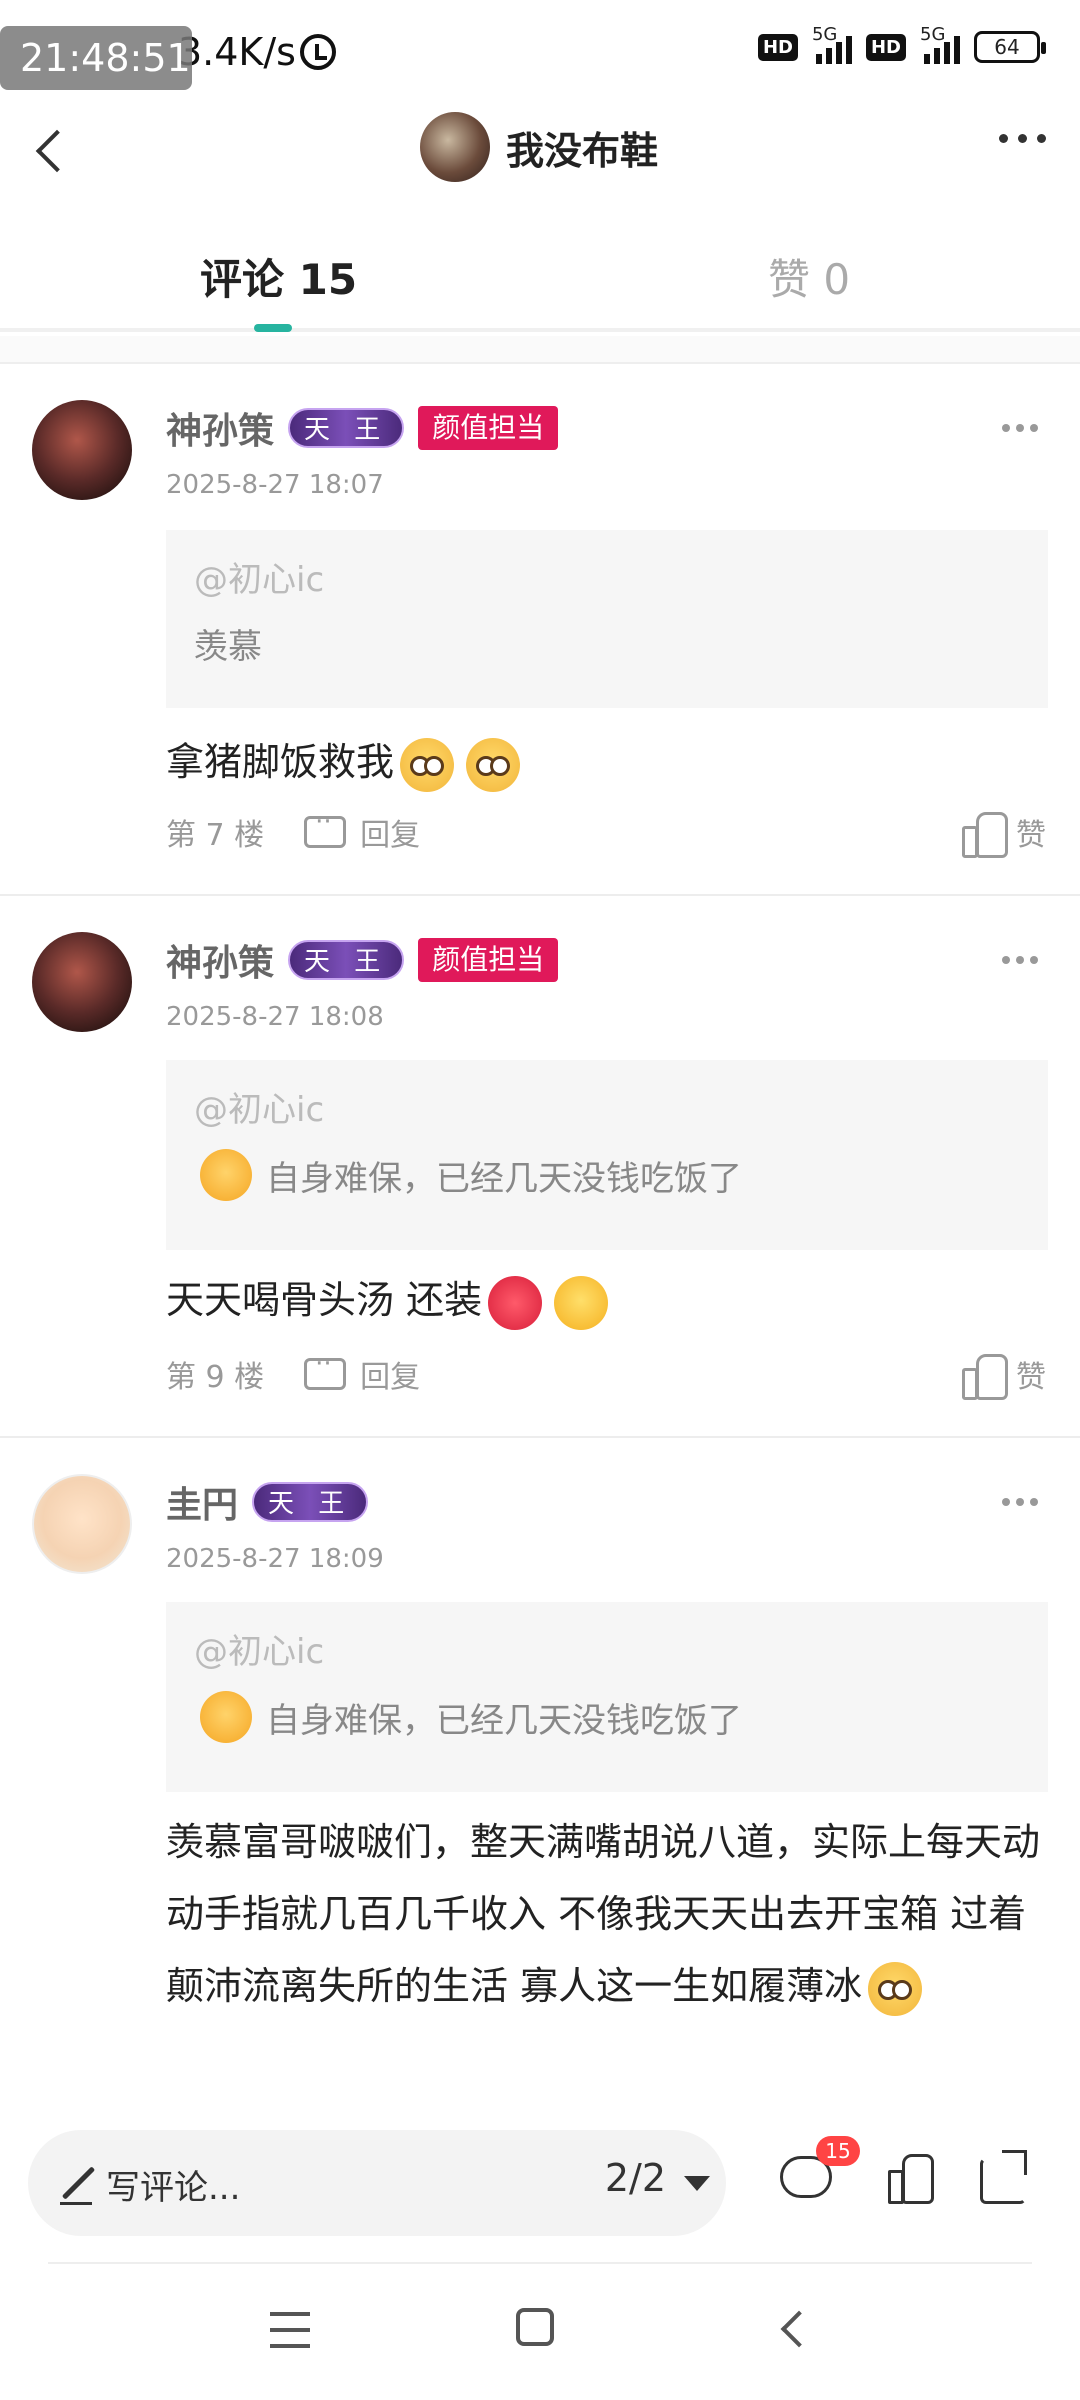 This screenshot has width=1080, height=2400. I want to click on page-selector: 2/2, so click(635, 2178).